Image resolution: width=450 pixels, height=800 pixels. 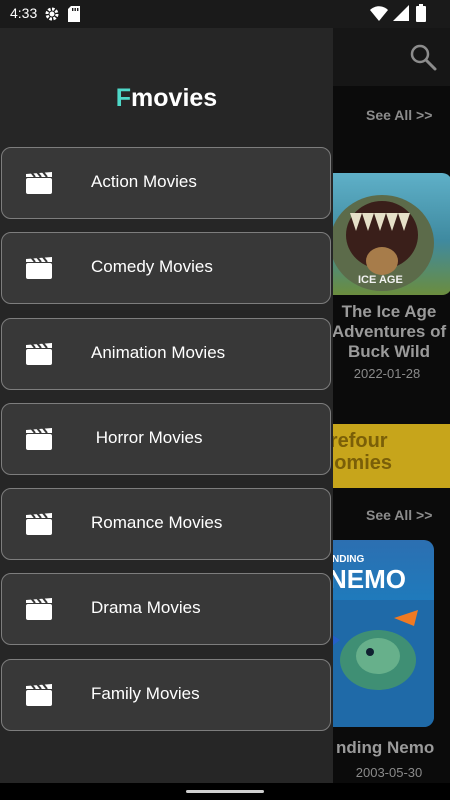 What do you see at coordinates (146, 607) in the screenshot?
I see `menu-item-label: Drama Movies` at bounding box center [146, 607].